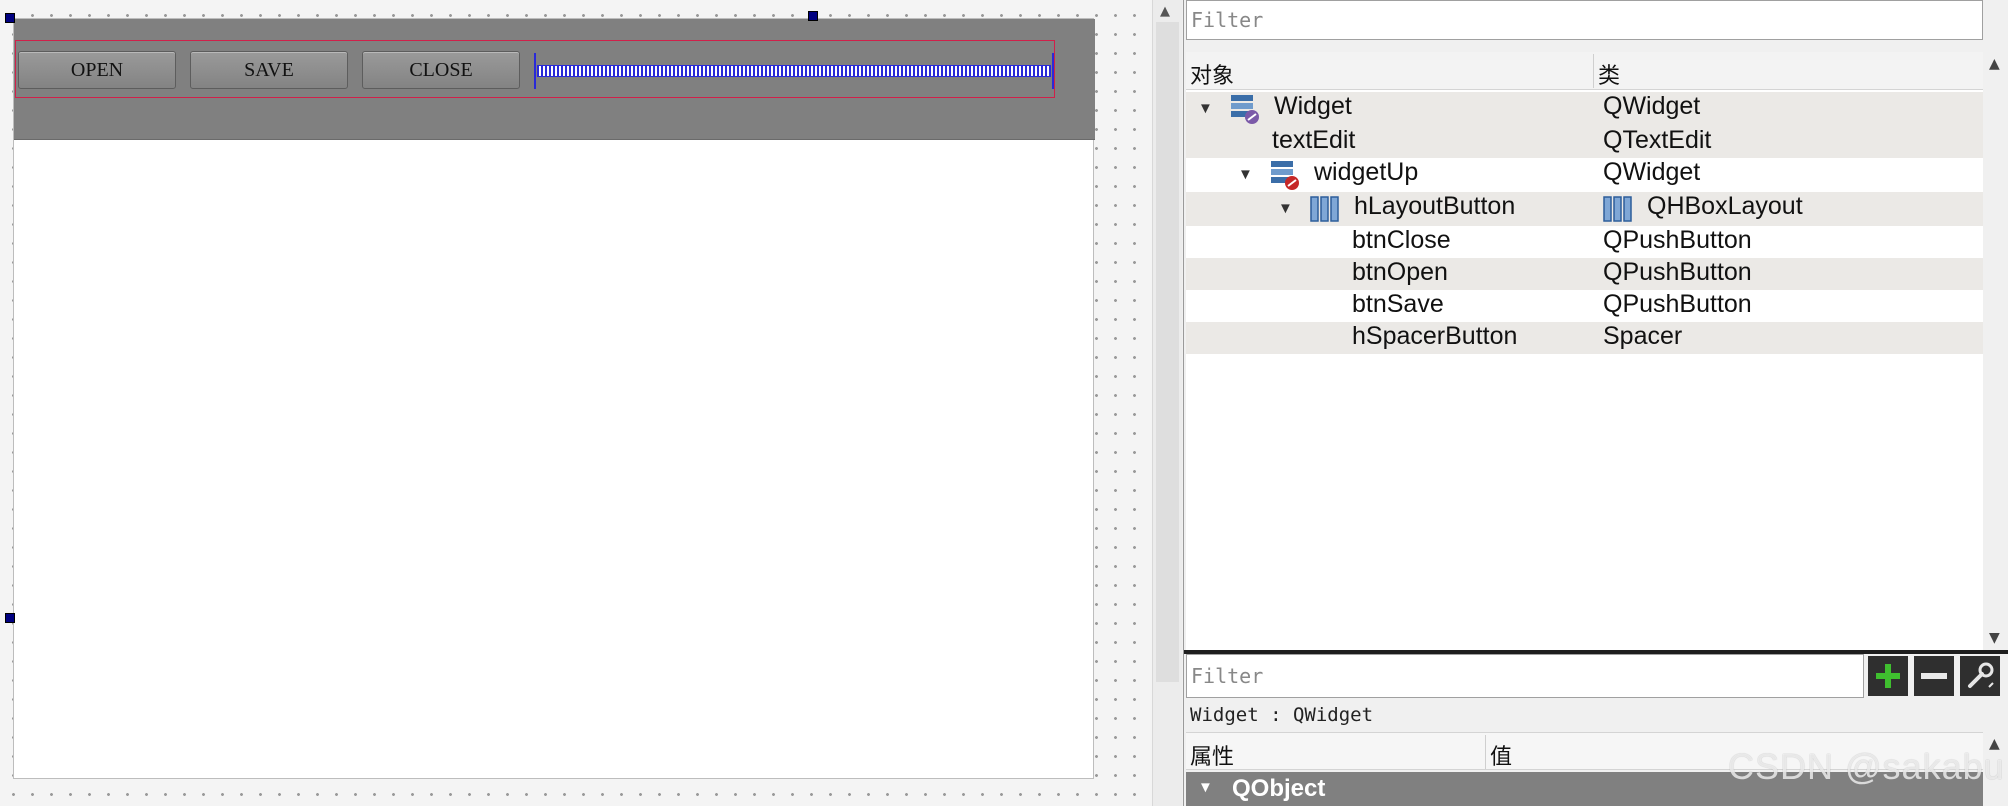  What do you see at coordinates (1584, 142) in the screenshot?
I see `tree-row-textedit: textEdit QTextEdit` at bounding box center [1584, 142].